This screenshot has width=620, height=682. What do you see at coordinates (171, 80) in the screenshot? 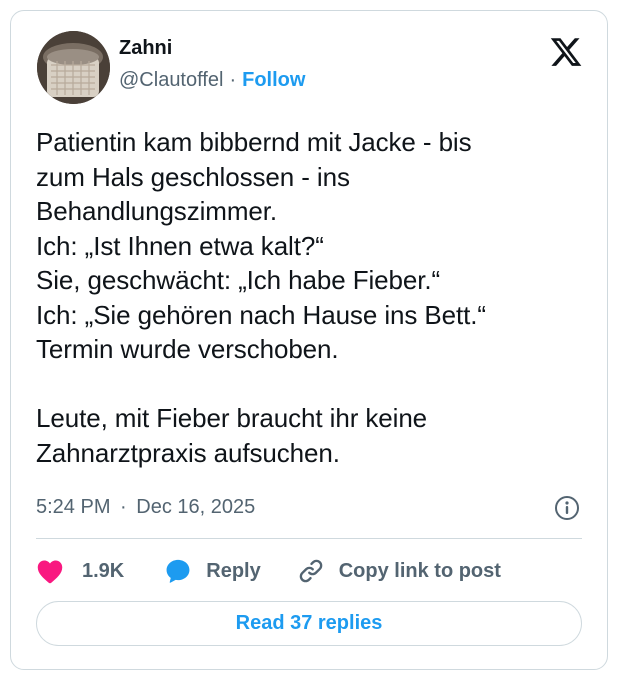
I see `author-handle: @Clautoffel` at bounding box center [171, 80].